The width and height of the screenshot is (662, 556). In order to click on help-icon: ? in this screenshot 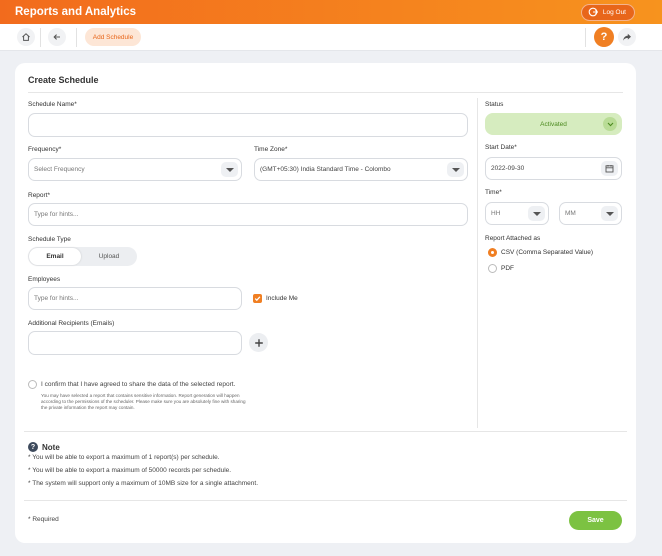, I will do `click(604, 37)`.